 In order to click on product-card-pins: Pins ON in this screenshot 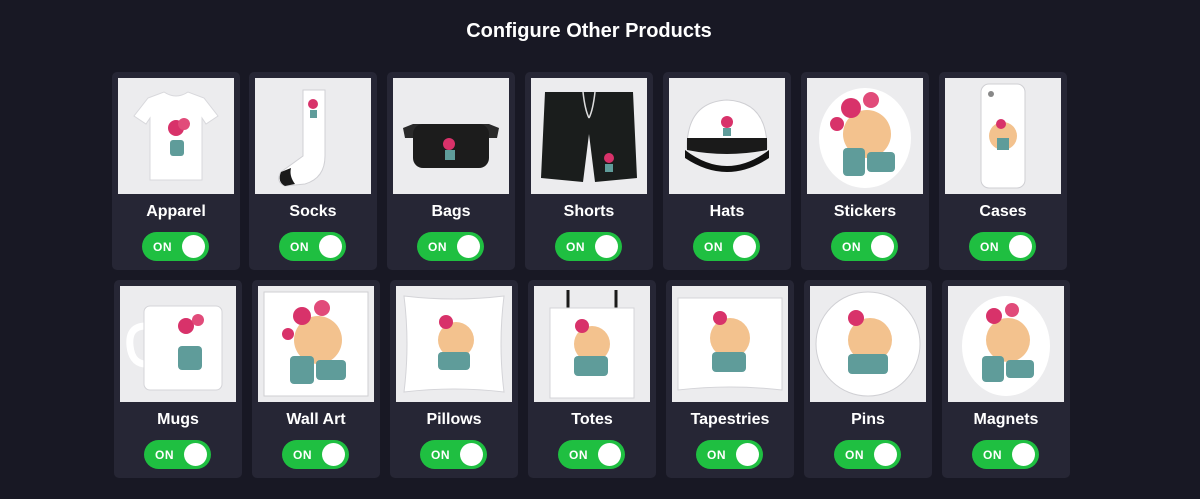, I will do `click(868, 379)`.